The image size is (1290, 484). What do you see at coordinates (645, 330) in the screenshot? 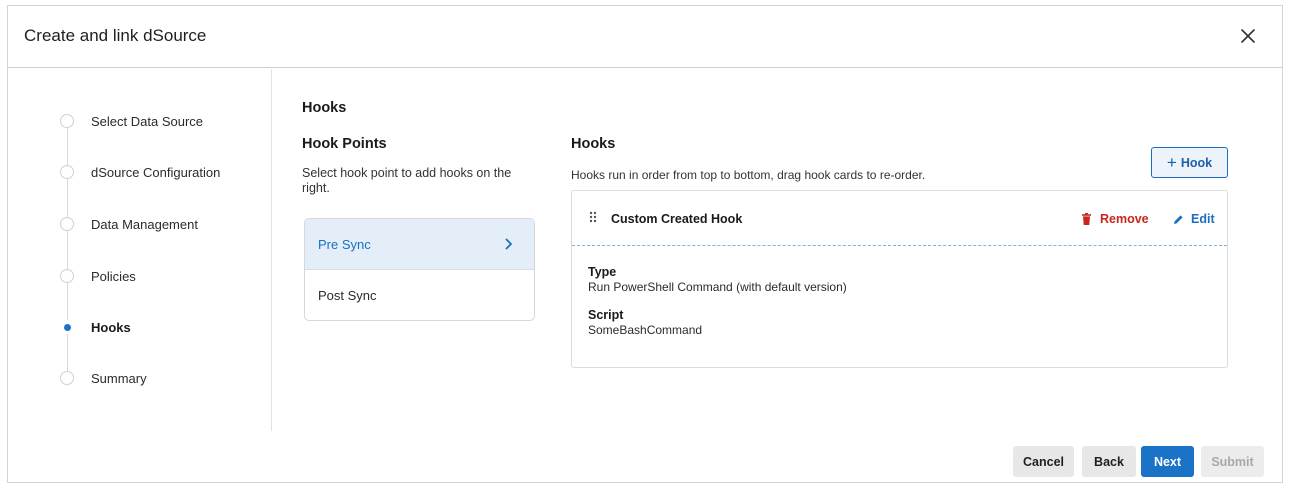
I see `hook-script-value: SomeBashCommand` at bounding box center [645, 330].